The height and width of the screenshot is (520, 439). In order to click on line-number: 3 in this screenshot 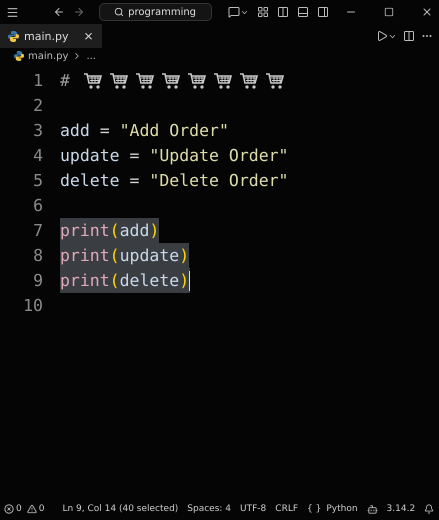, I will do `click(38, 130)`.